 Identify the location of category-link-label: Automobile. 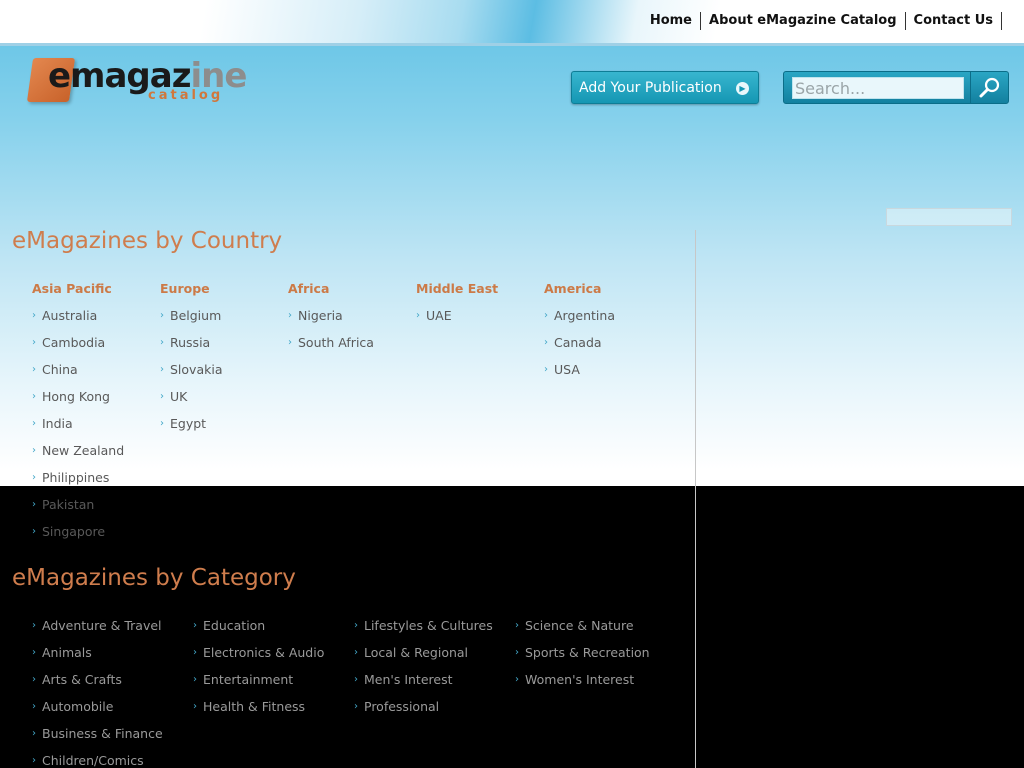
(78, 706).